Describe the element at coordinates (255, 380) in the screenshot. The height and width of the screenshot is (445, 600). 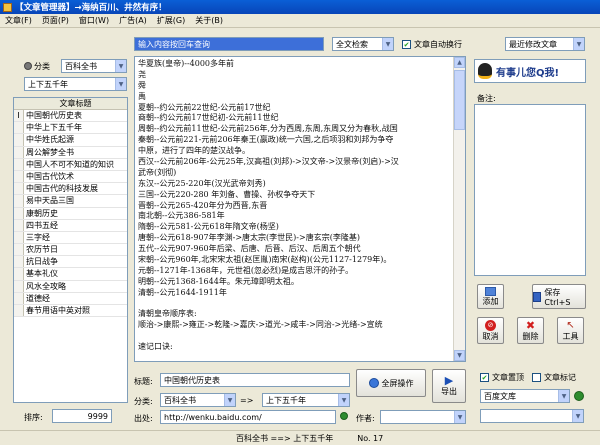
I see `title-input: 中国朝代历史表` at that location.